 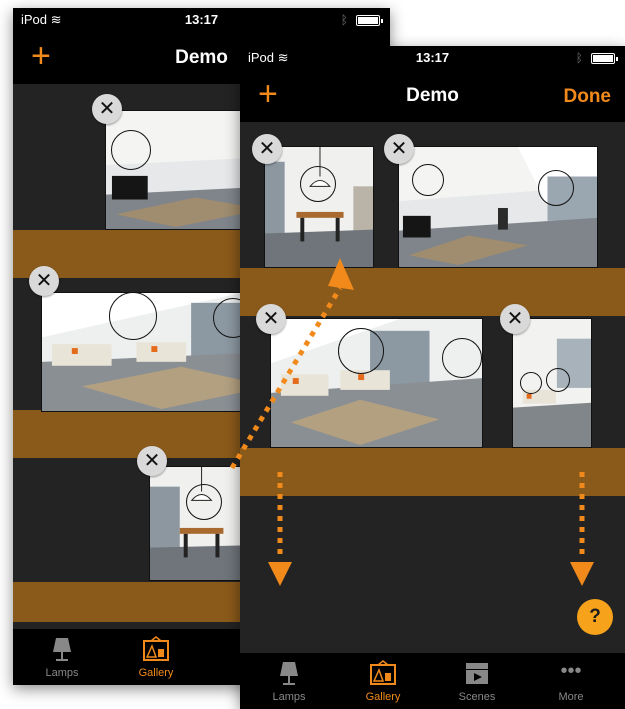 I want to click on tab-bar: Lamps Gallery Scenes ••• More, so click(x=432, y=681).